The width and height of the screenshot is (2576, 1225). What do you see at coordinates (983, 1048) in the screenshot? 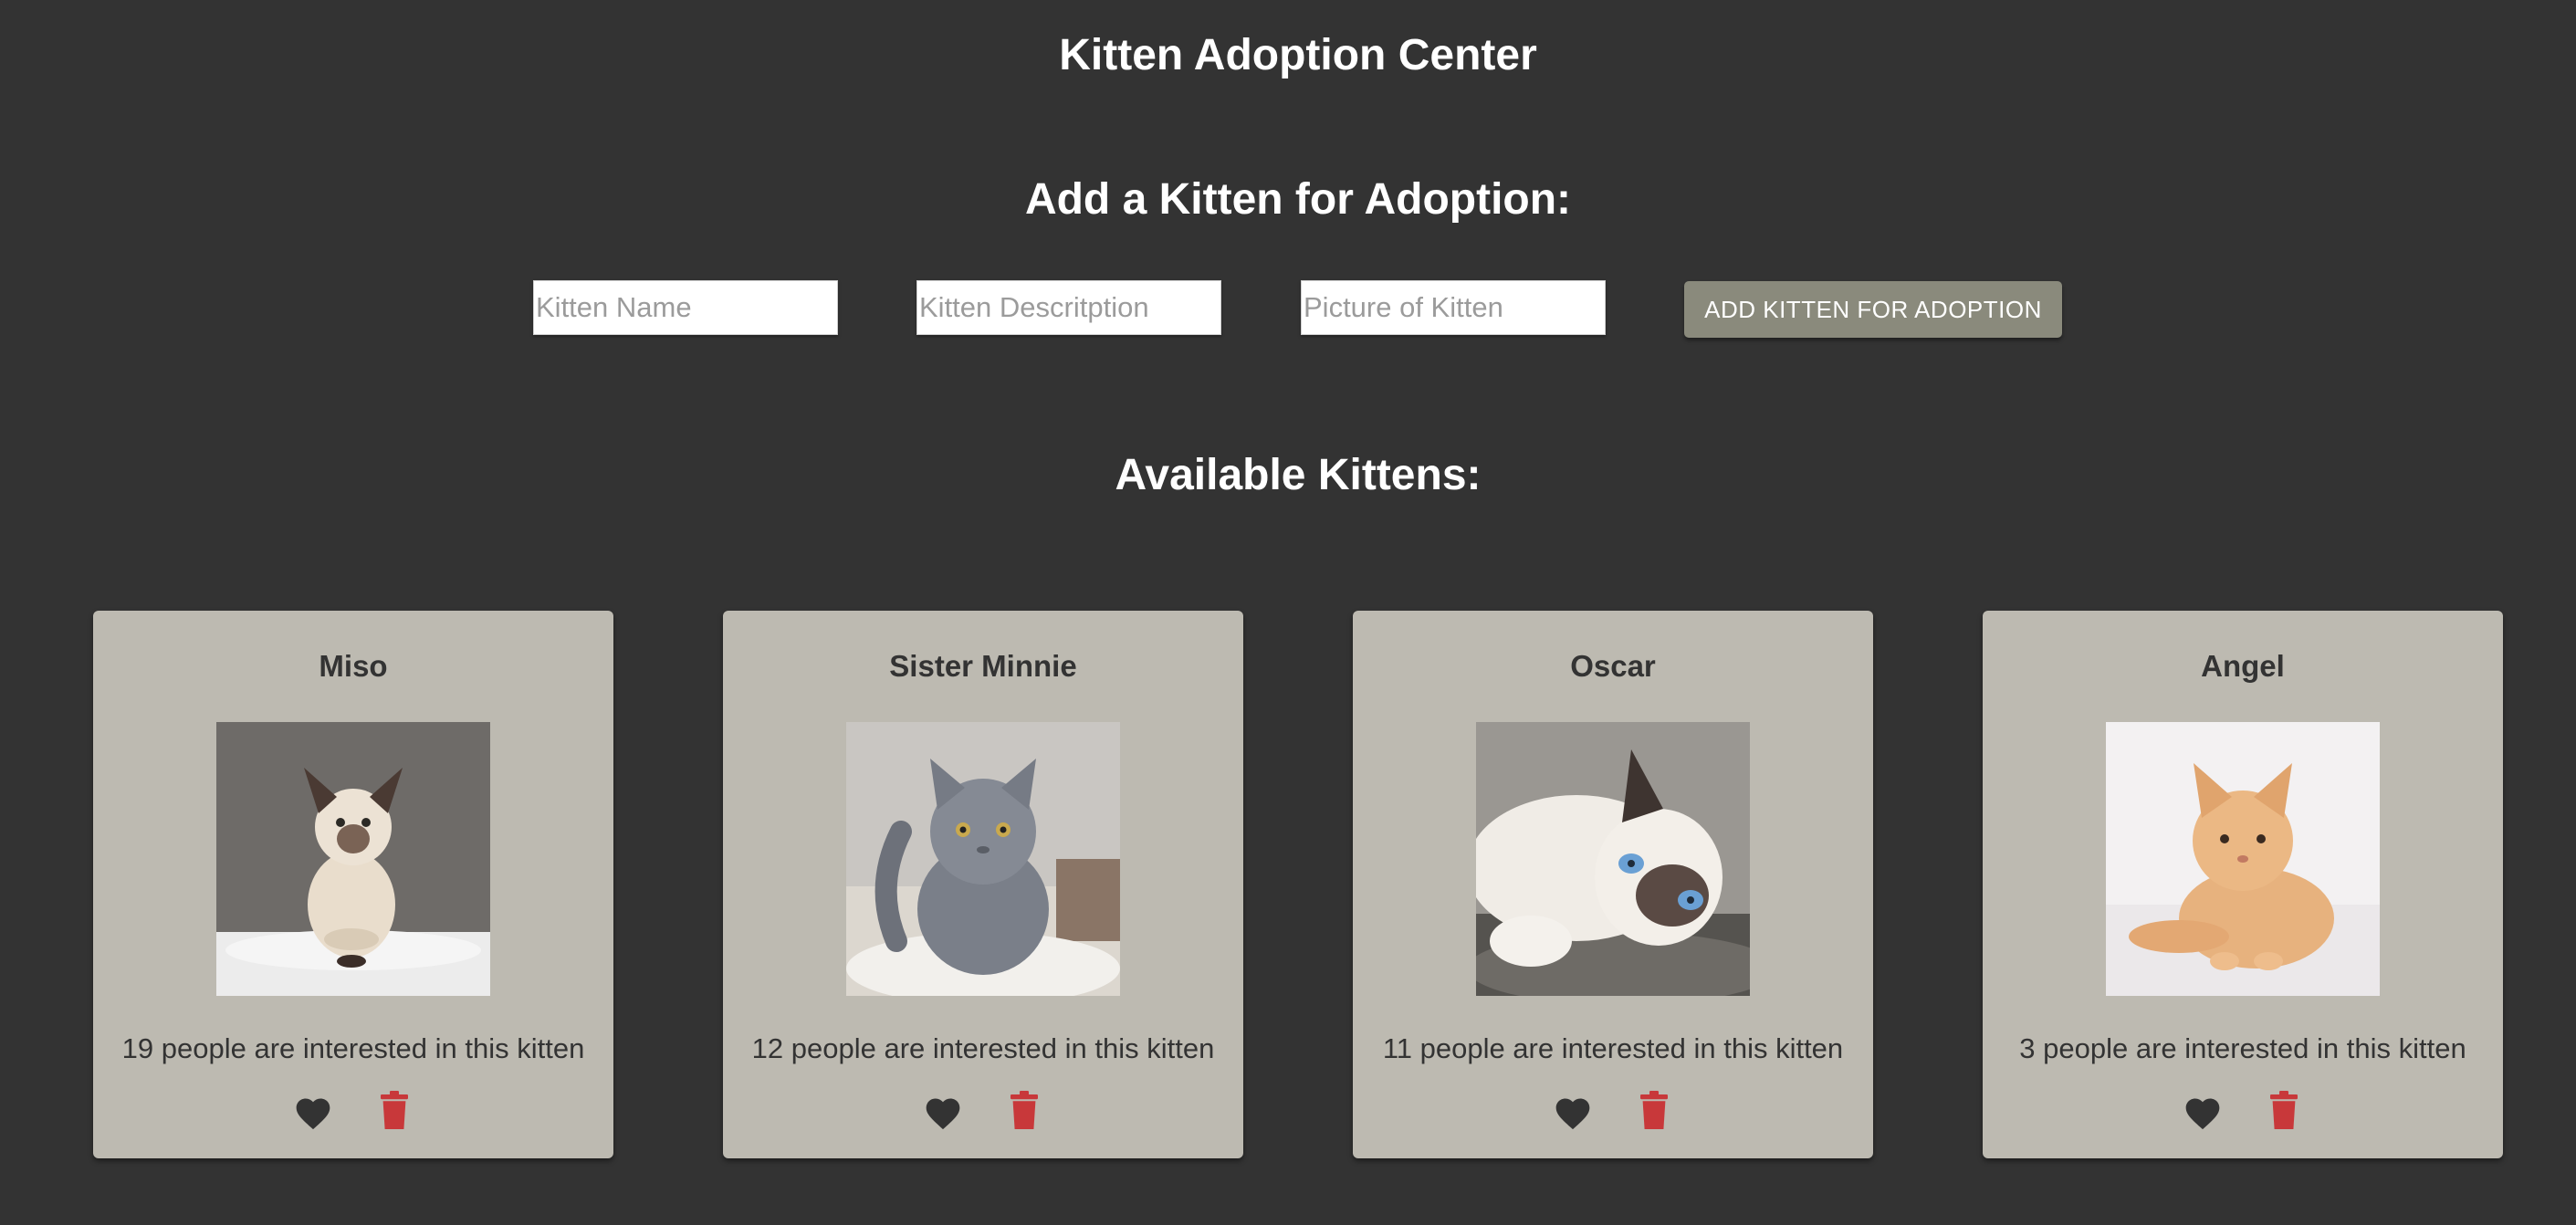
I see `interest-count: 12 people are interested in this kitten` at bounding box center [983, 1048].